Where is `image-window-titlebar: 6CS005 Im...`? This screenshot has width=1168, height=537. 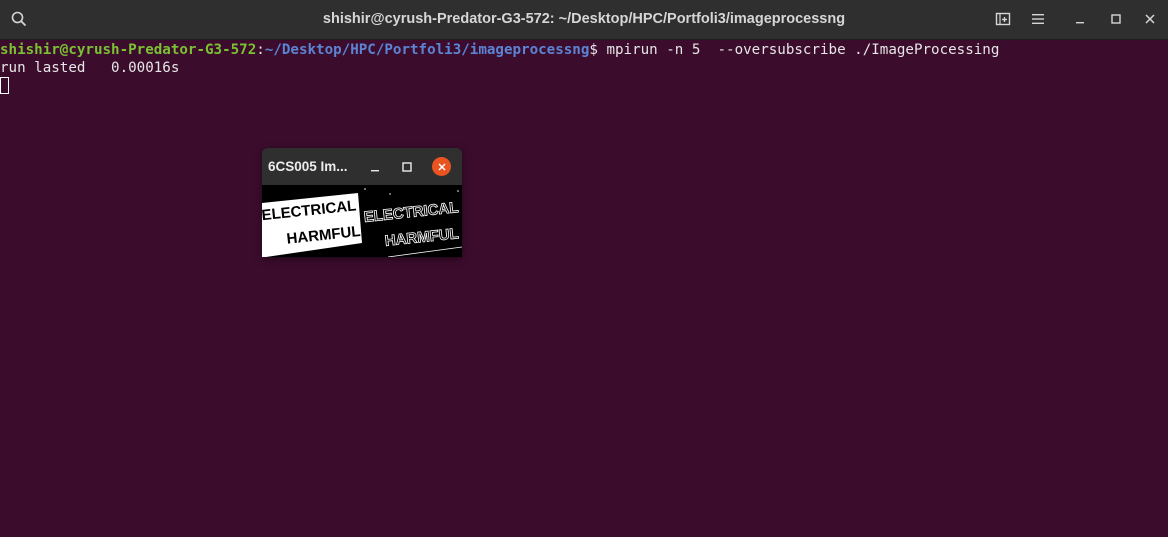
image-window-titlebar: 6CS005 Im... is located at coordinates (362, 166).